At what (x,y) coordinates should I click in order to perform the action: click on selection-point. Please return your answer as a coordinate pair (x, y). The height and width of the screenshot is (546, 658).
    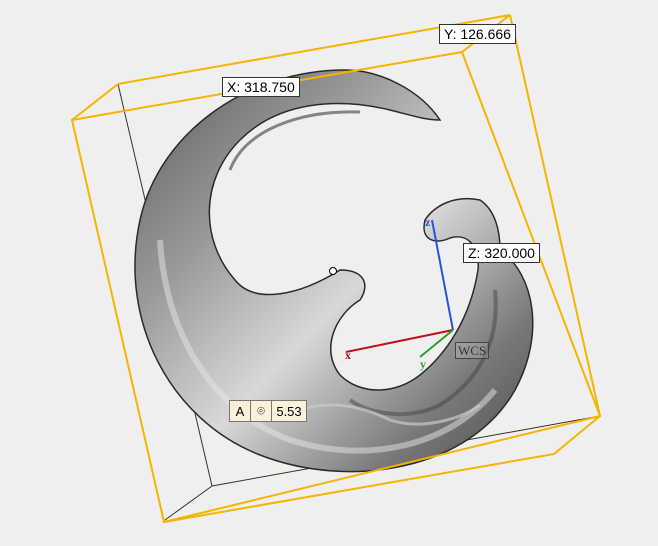
    Looking at the image, I should click on (333, 271).